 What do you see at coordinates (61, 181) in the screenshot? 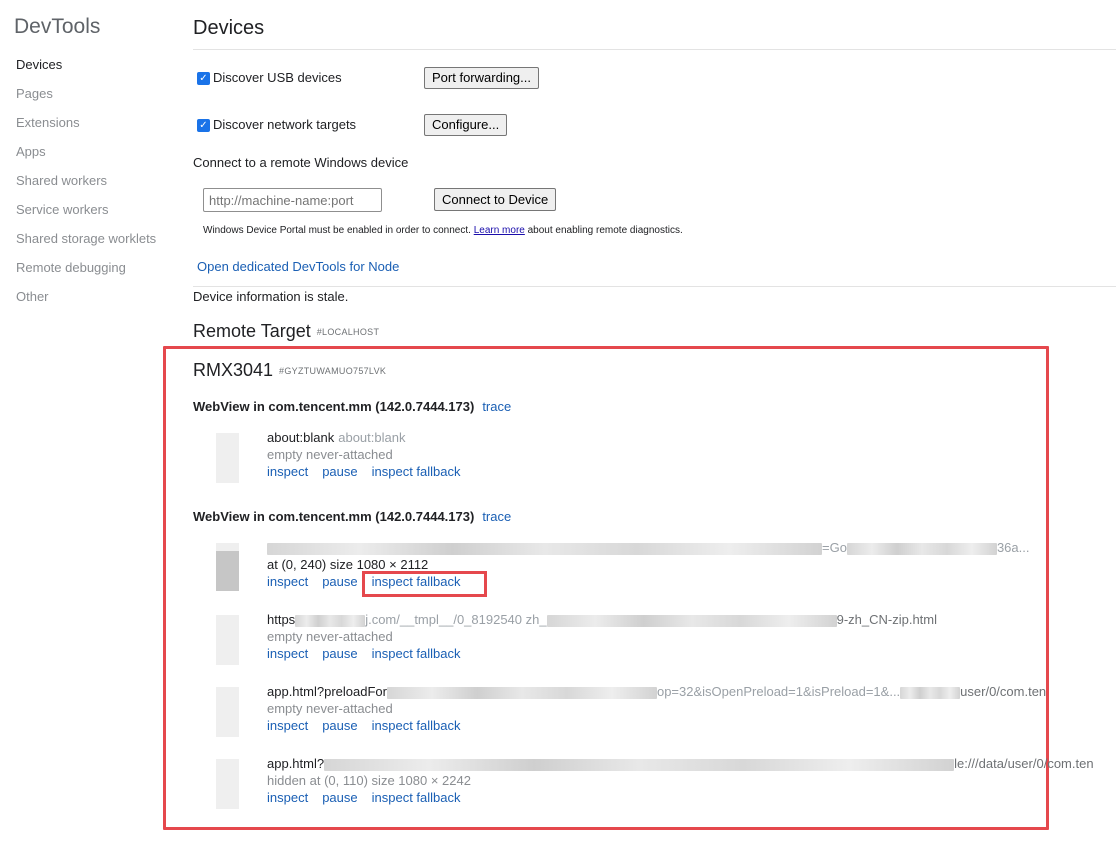
I see `sidebar-item-shared-workers: Shared workers` at bounding box center [61, 181].